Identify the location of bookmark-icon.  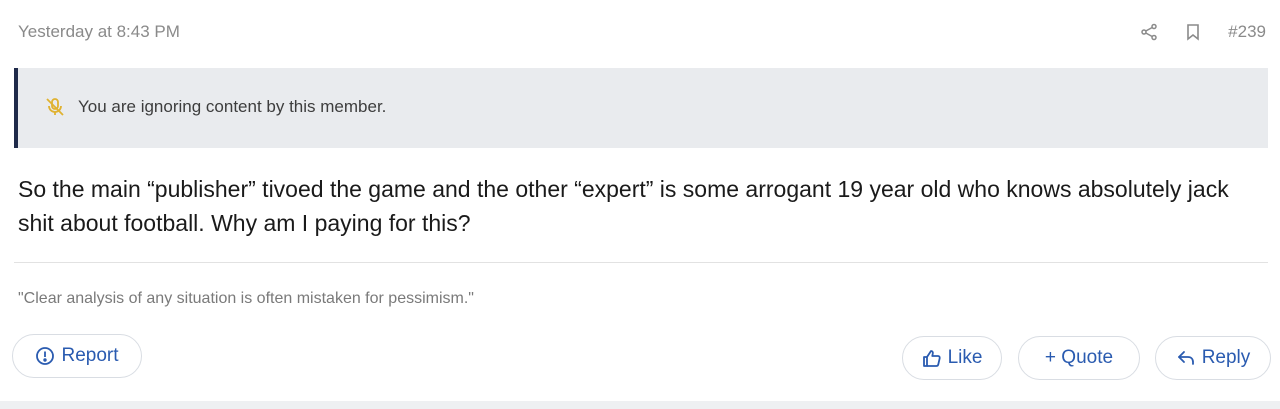
(1193, 32).